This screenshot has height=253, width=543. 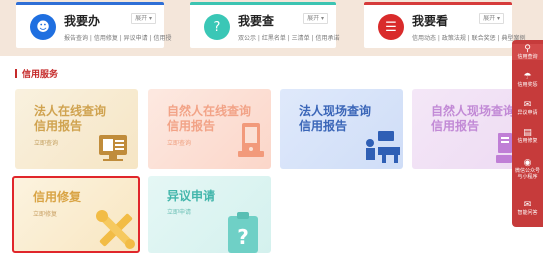 I want to click on sidebar-item-reward-punish: ☂ 信用奖惩, so click(x=527, y=80).